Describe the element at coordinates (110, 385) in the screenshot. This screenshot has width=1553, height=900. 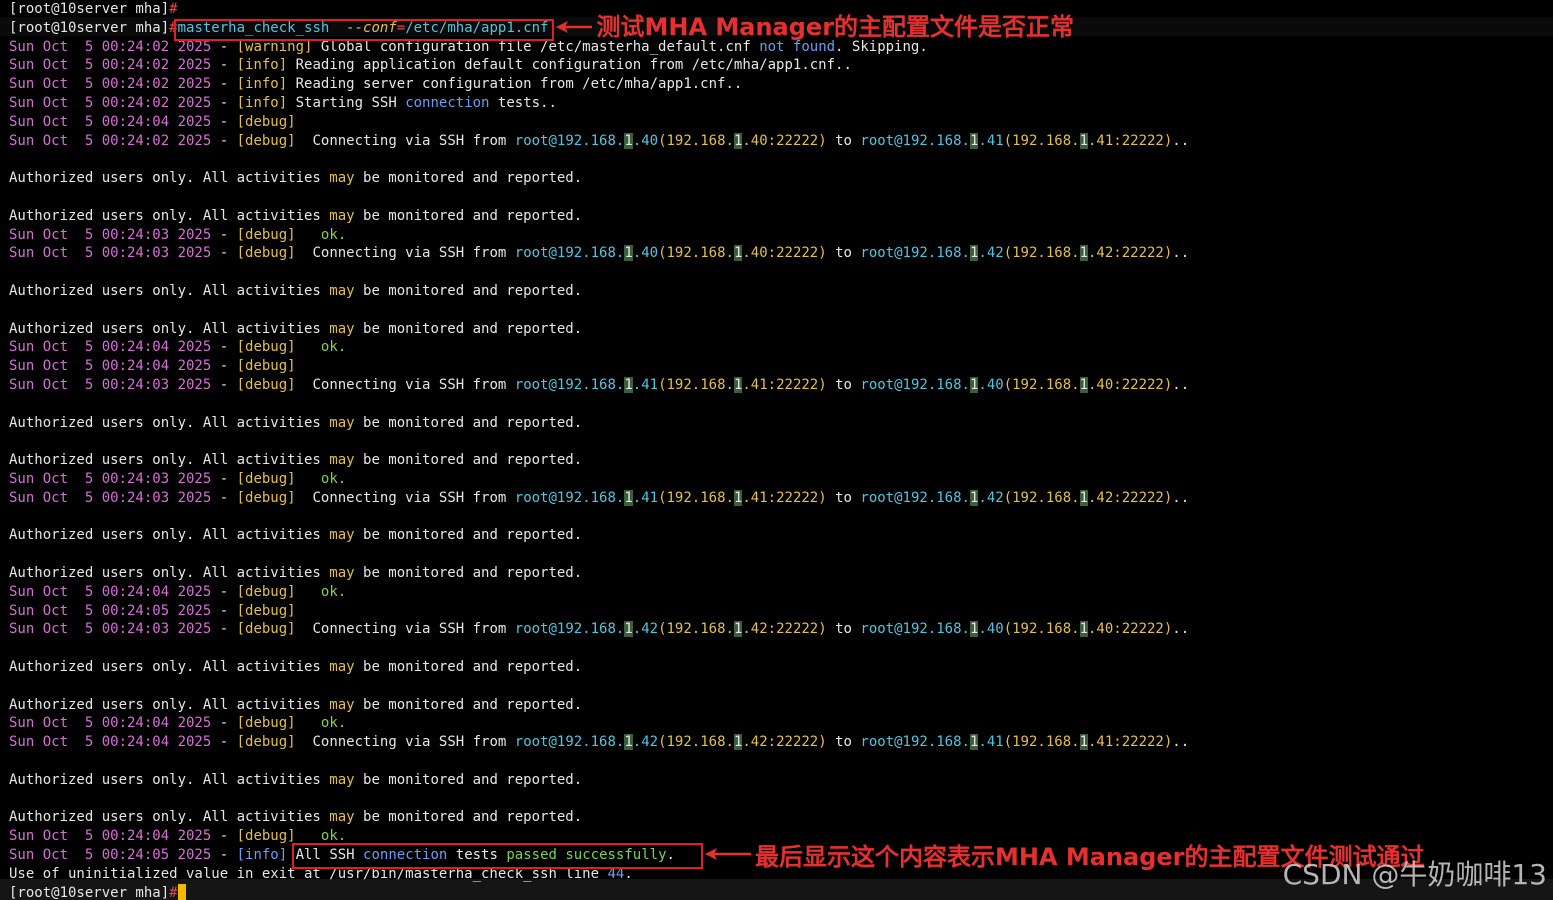
I see `log-timestamp: Sun Oct 5 00:24:03 2025` at that location.